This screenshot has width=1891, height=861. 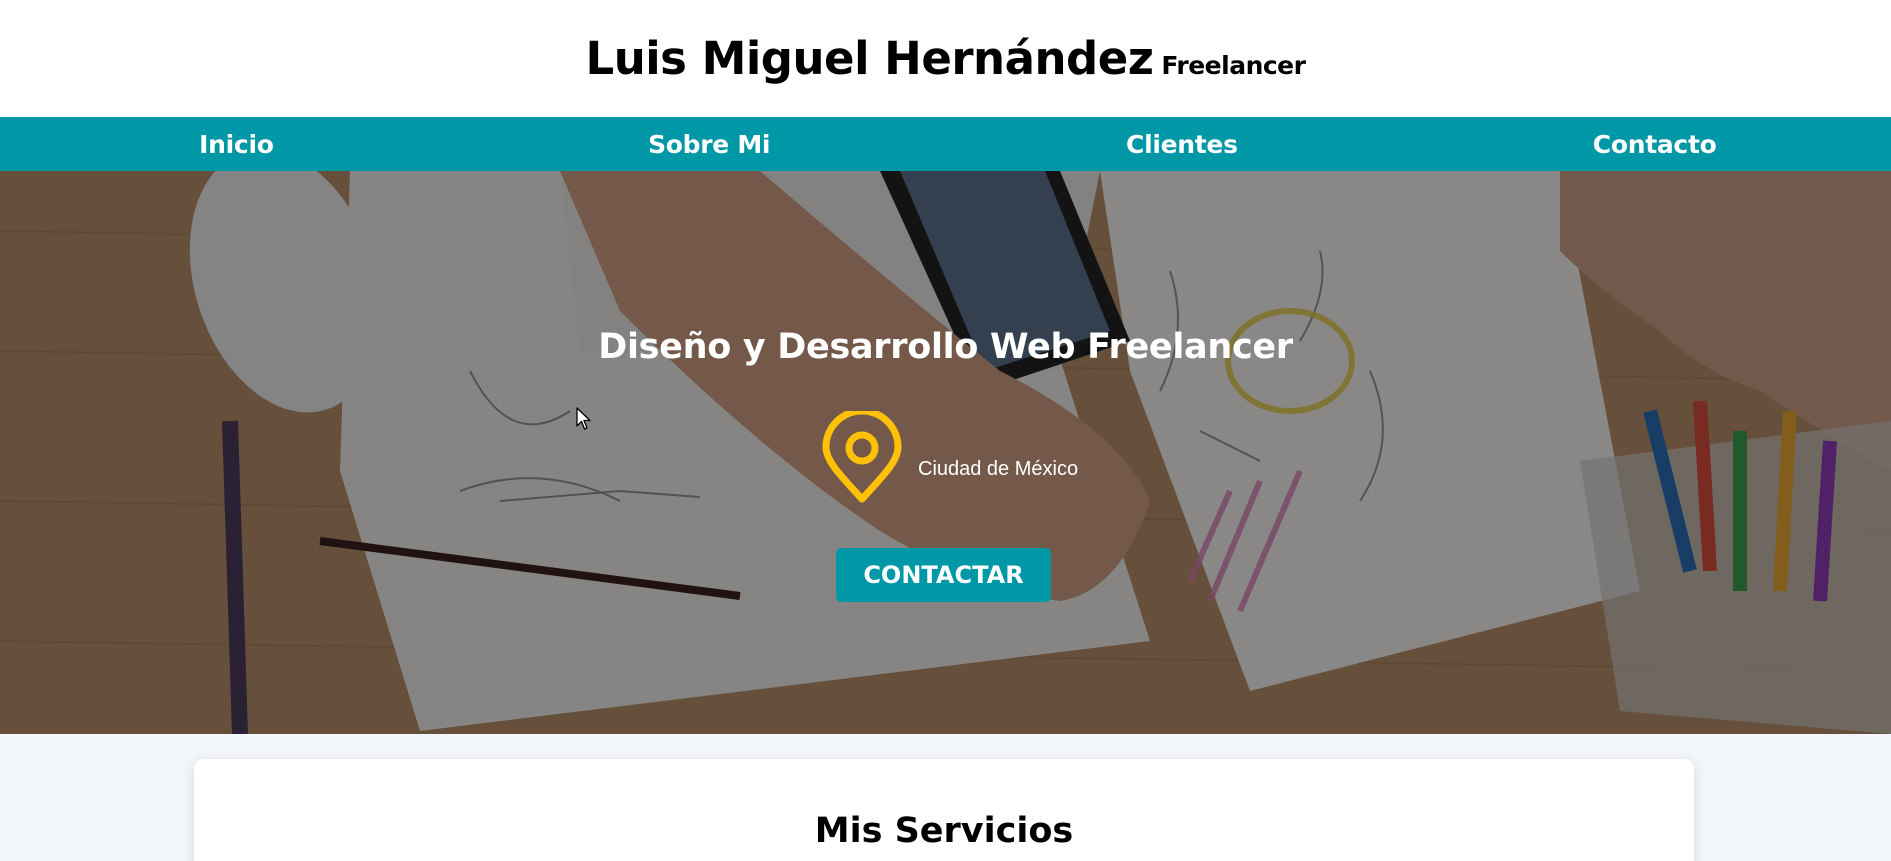 I want to click on services-card: Mis Servicios, so click(x=944, y=810).